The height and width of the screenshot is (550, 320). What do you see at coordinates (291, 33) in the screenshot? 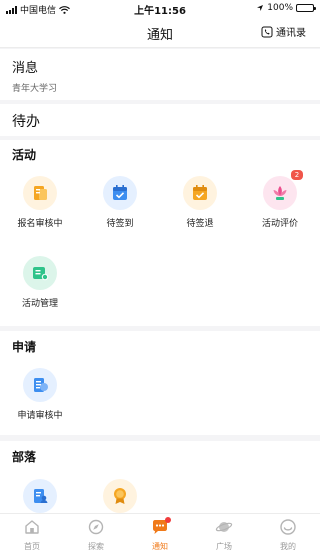
I see `contacts-label: 通讯录` at bounding box center [291, 33].